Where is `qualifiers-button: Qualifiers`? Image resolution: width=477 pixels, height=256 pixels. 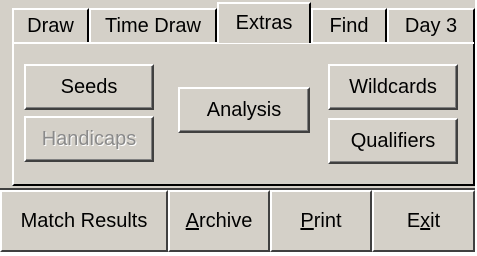
qualifiers-button: Qualifiers is located at coordinates (393, 141).